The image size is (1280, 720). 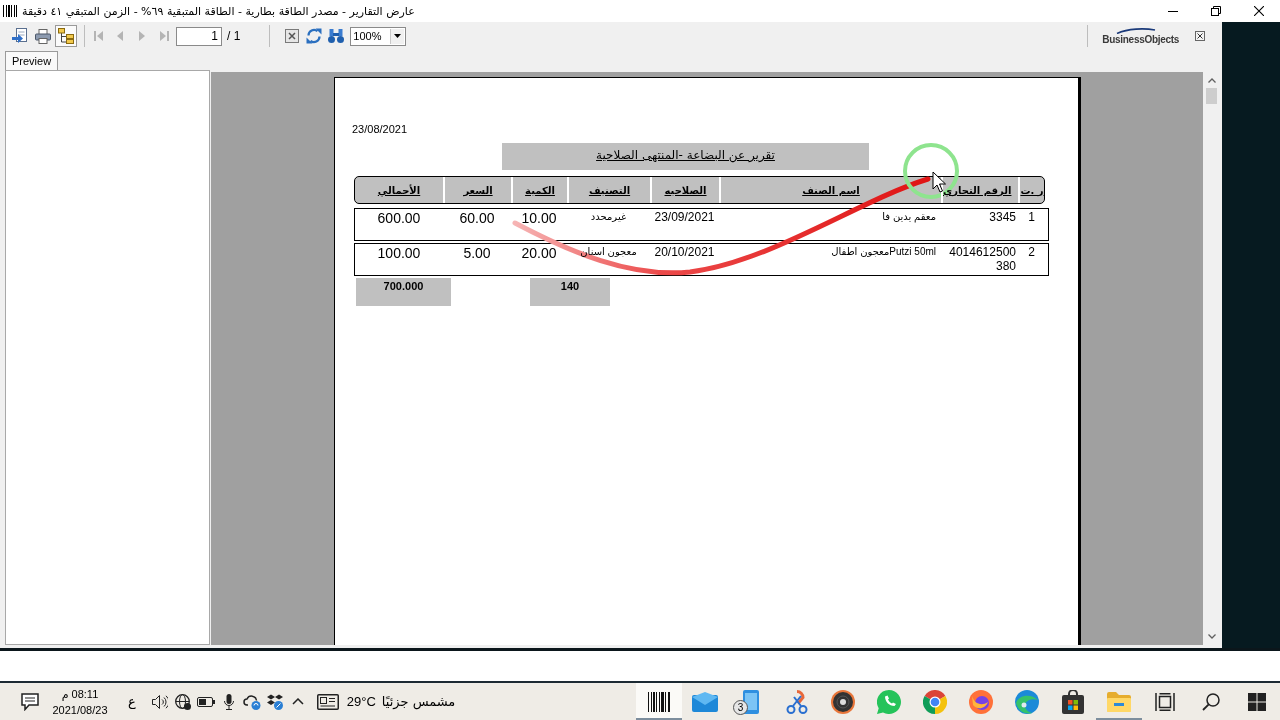 What do you see at coordinates (608, 252) in the screenshot?
I see `table-cell-text: معجون اسنان` at bounding box center [608, 252].